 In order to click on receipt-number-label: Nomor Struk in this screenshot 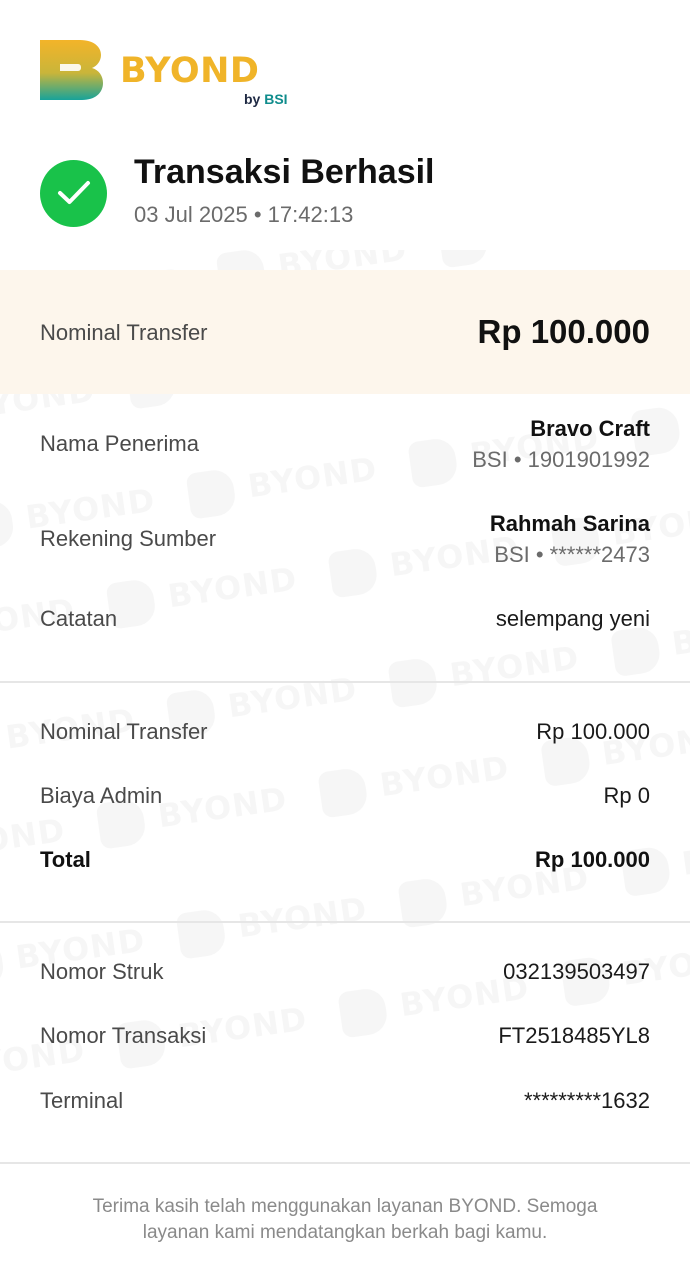, I will do `click(102, 971)`.